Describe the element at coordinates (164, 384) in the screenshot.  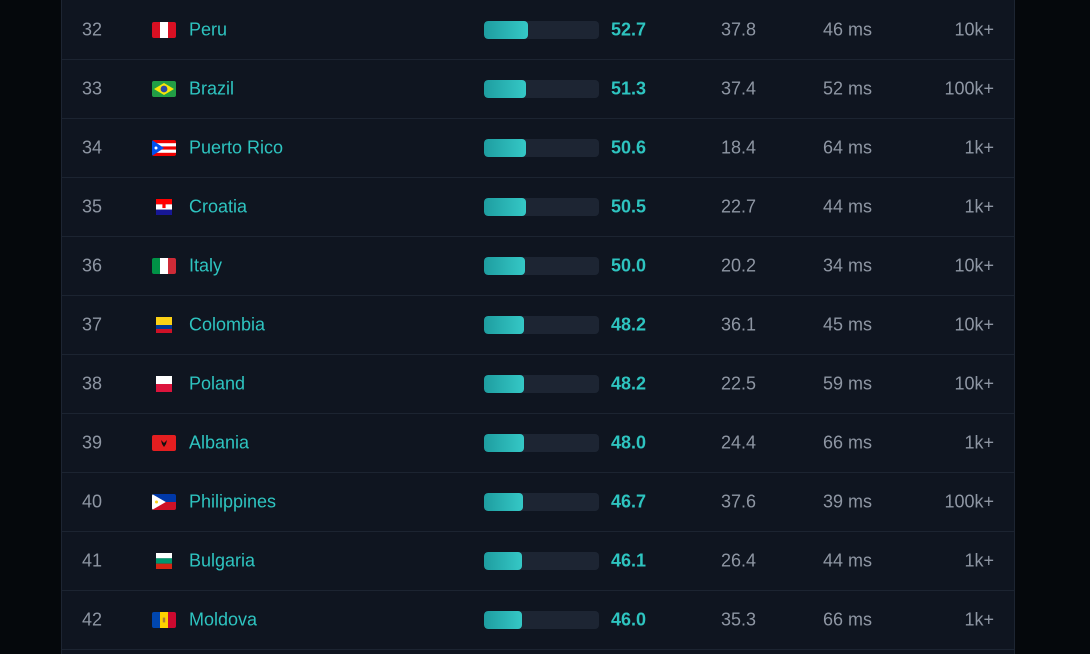
I see `poland-flag-icon` at that location.